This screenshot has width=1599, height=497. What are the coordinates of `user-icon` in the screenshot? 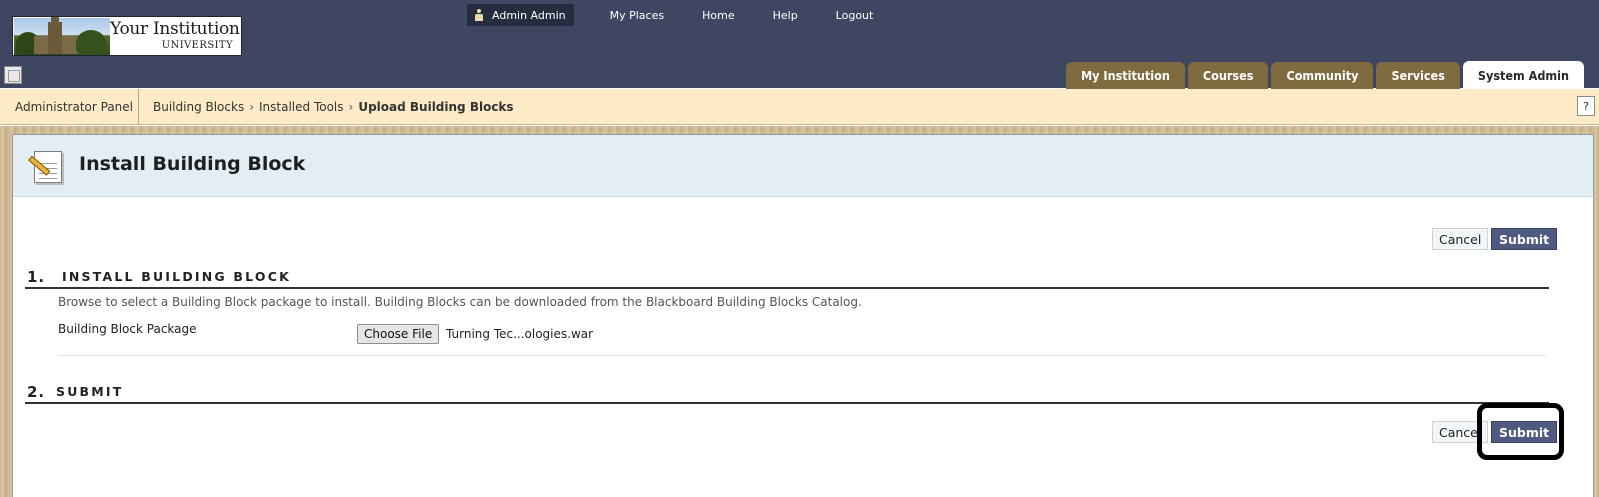 It's located at (479, 15).